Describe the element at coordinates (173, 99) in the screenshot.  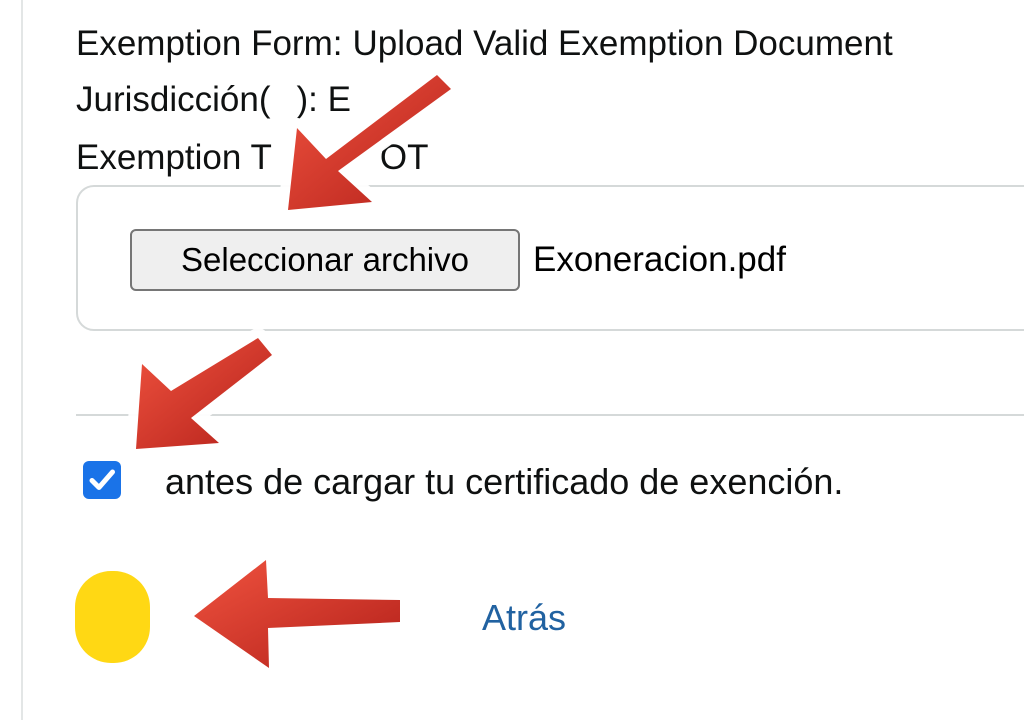
I see `jurisdiction-label: Jurisdicción(` at that location.